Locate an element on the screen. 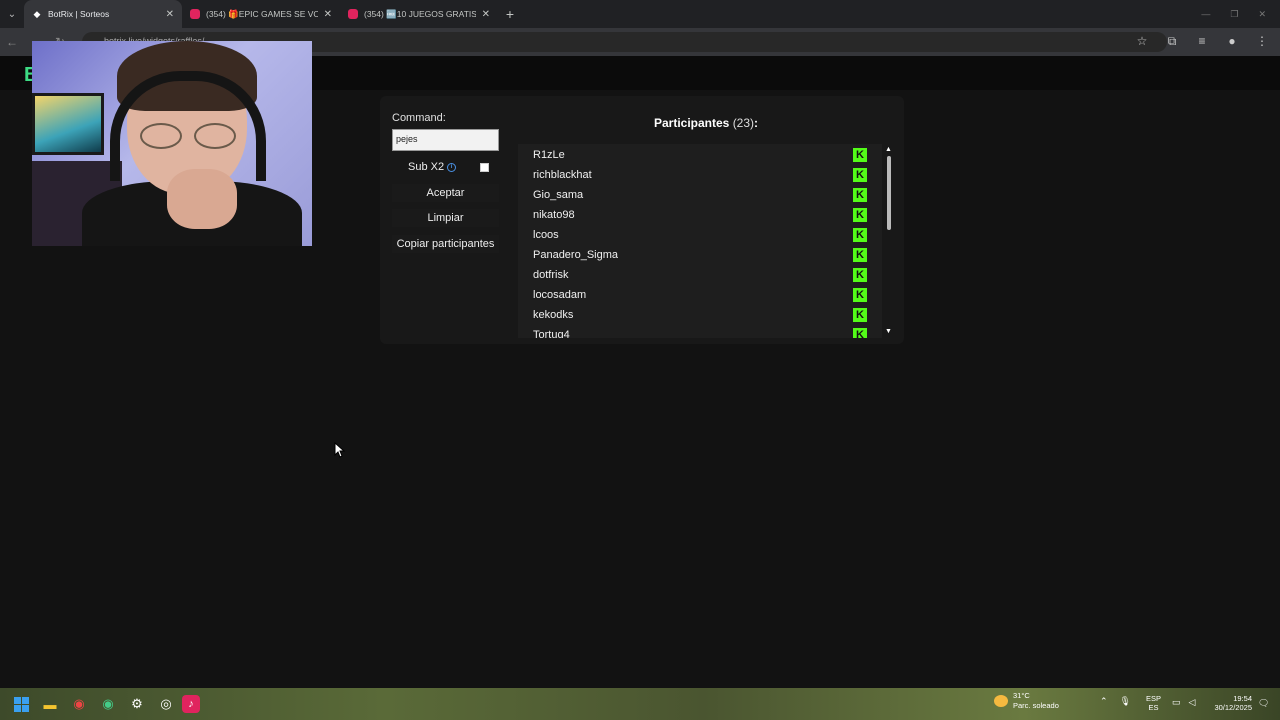 This screenshot has height=720, width=1280. clear-button: Limpiar is located at coordinates (445, 218).